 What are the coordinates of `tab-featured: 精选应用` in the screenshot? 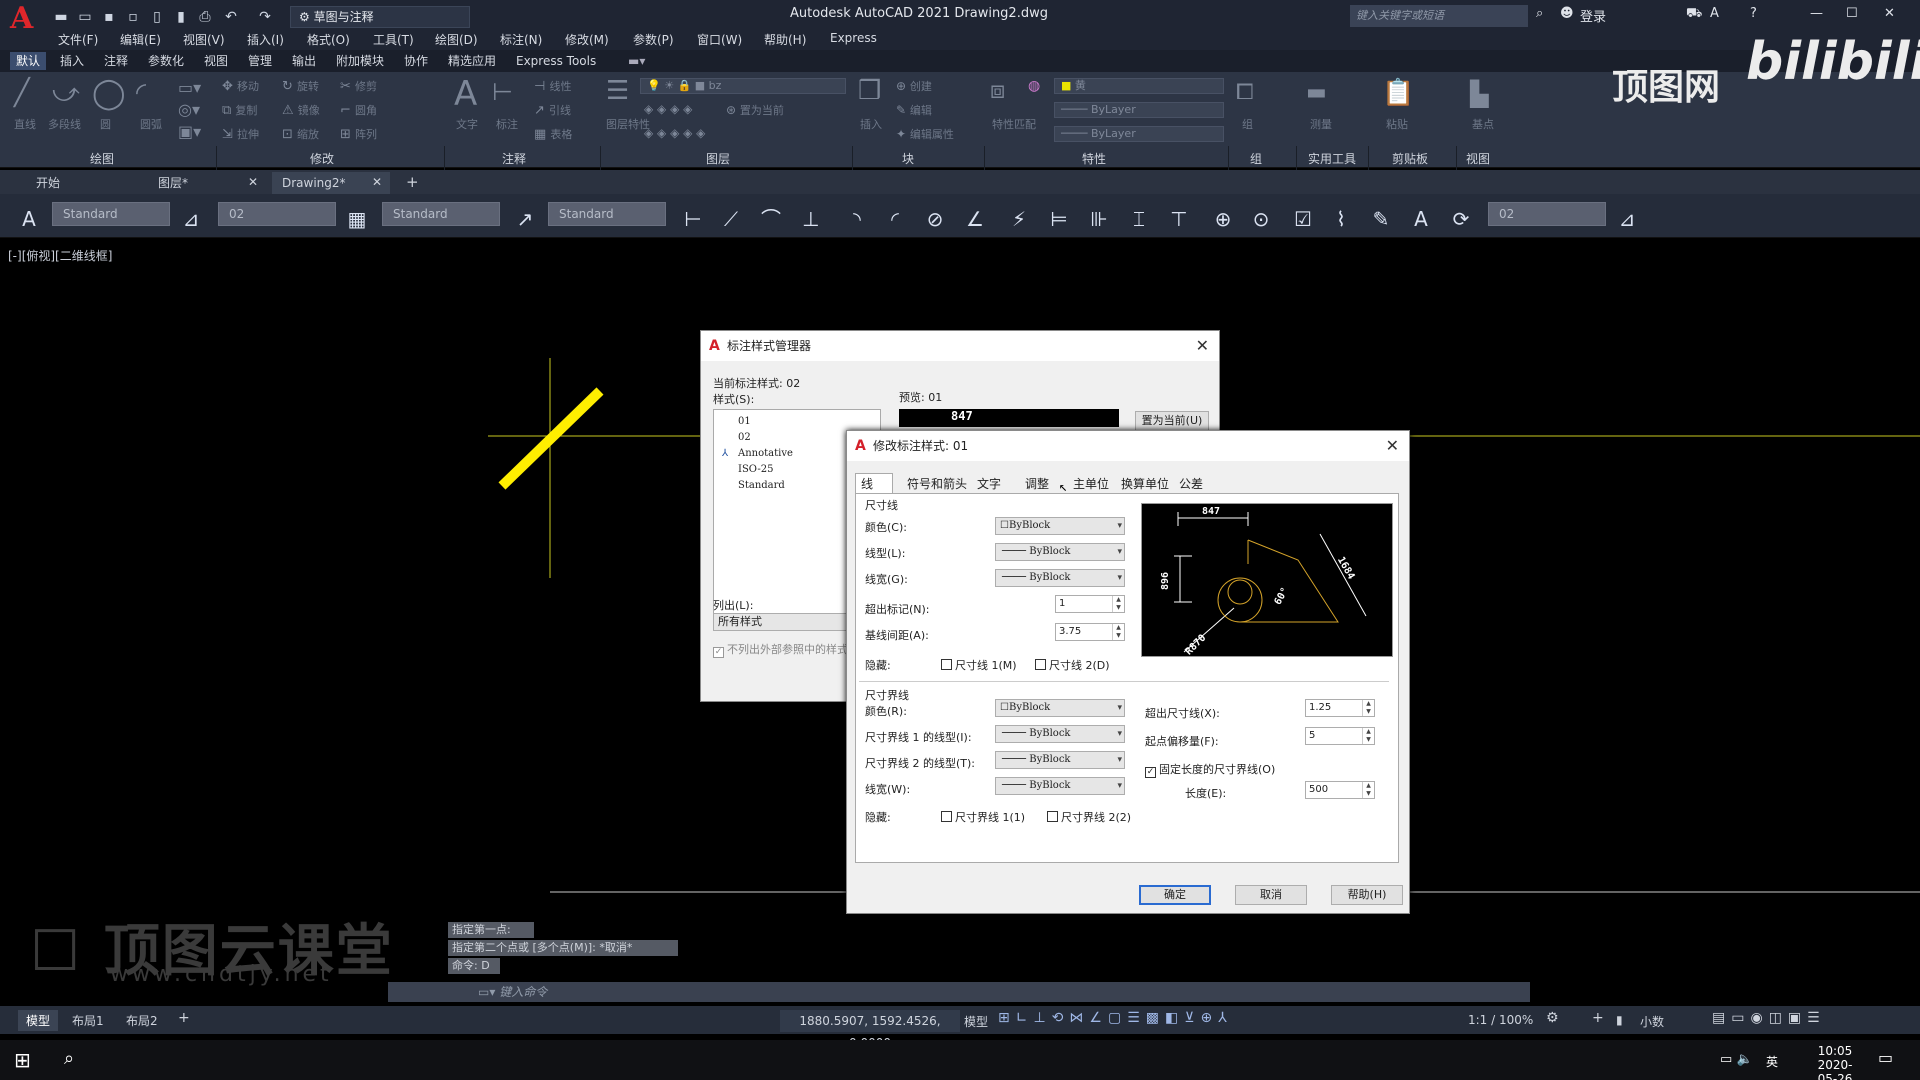 It's located at (472, 61).